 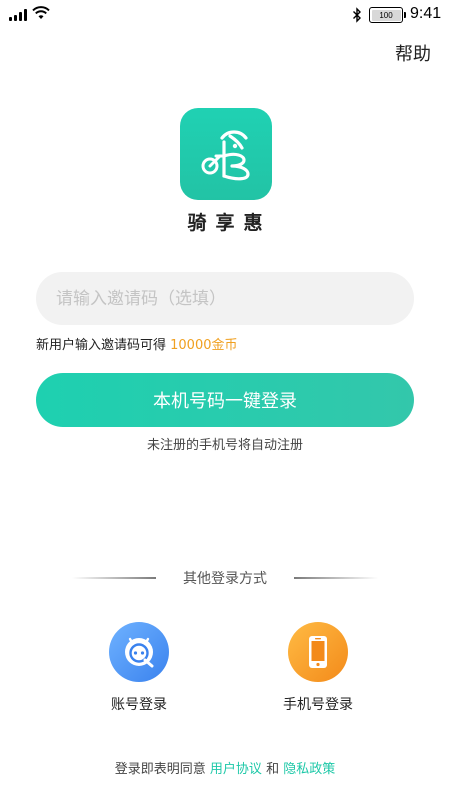 What do you see at coordinates (103, 345) in the screenshot?
I see `invite-tip-text: 新用户输入邀请码可得` at bounding box center [103, 345].